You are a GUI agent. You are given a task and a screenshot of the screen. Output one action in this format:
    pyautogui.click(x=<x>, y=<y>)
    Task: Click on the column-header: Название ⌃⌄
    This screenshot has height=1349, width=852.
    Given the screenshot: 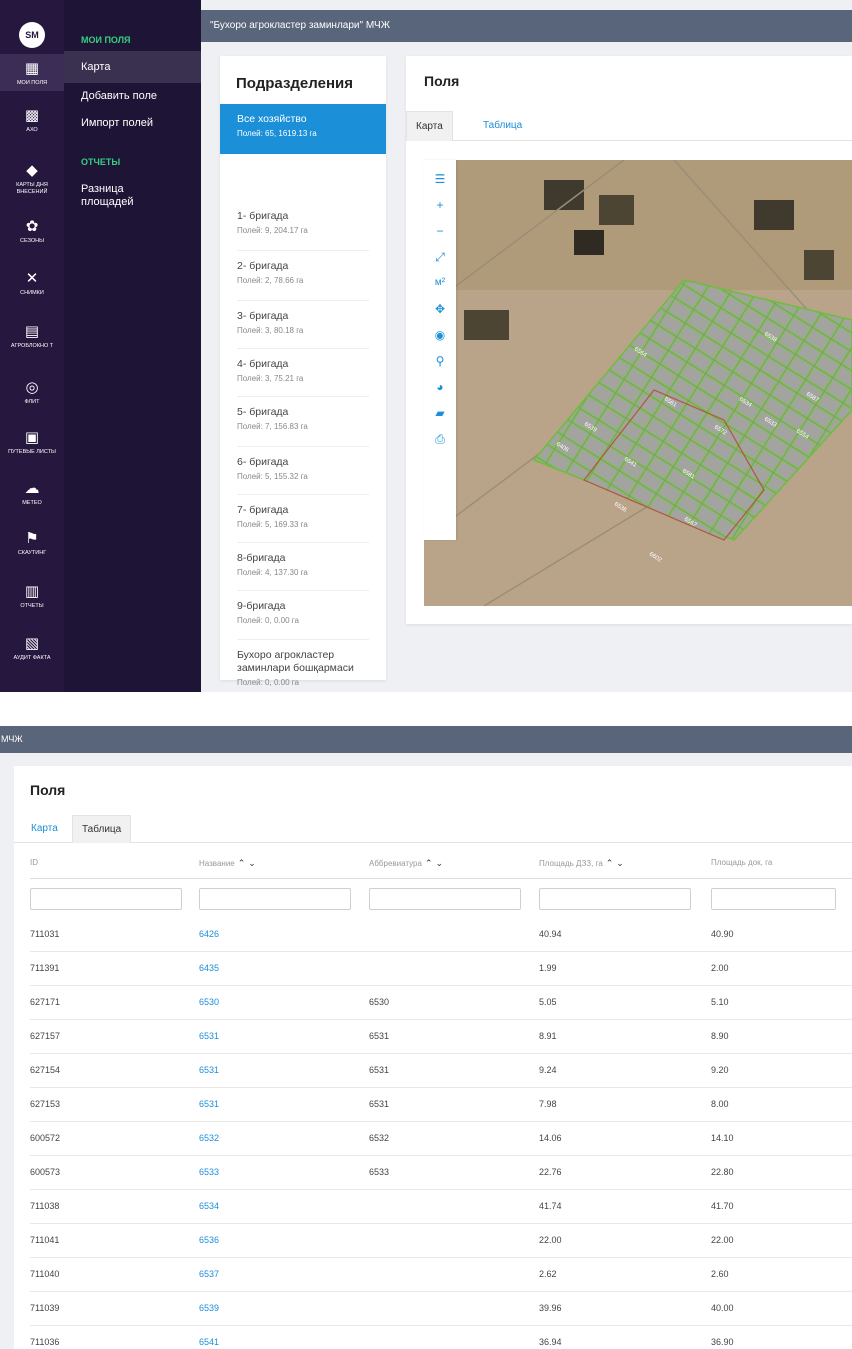 What is the action you would take?
    pyautogui.click(x=229, y=863)
    